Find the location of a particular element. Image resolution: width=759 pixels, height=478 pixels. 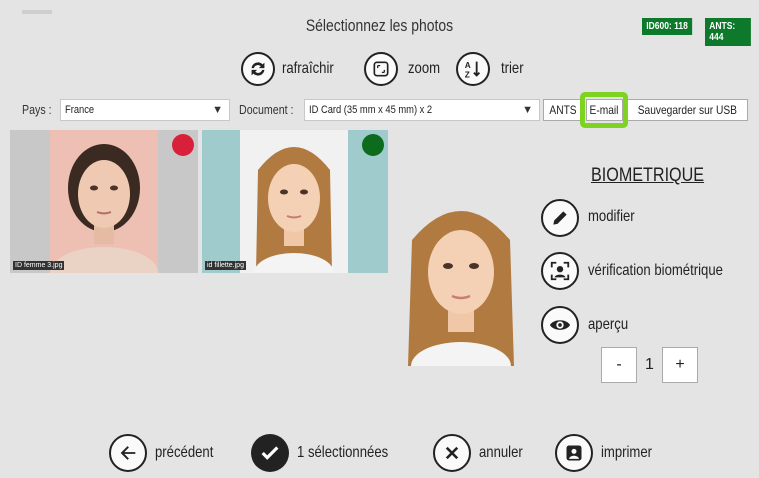

print-button is located at coordinates (574, 453).